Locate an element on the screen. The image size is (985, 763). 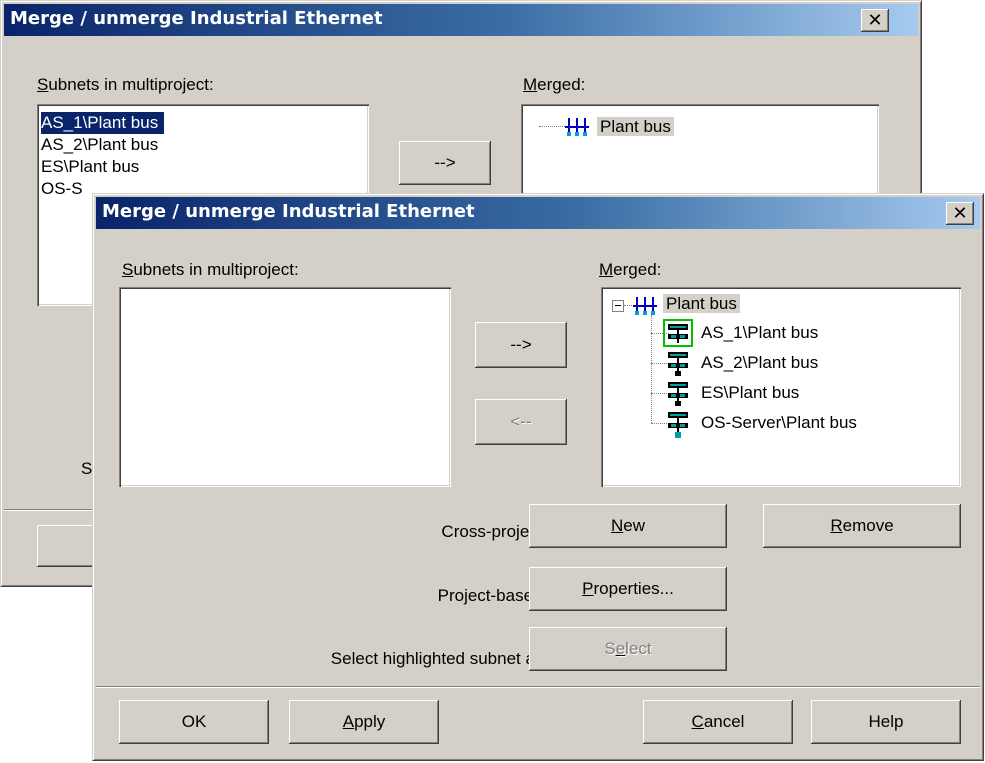
front-dialog-title: Merge / unmerge Industrial Ethernet is located at coordinates (288, 211).